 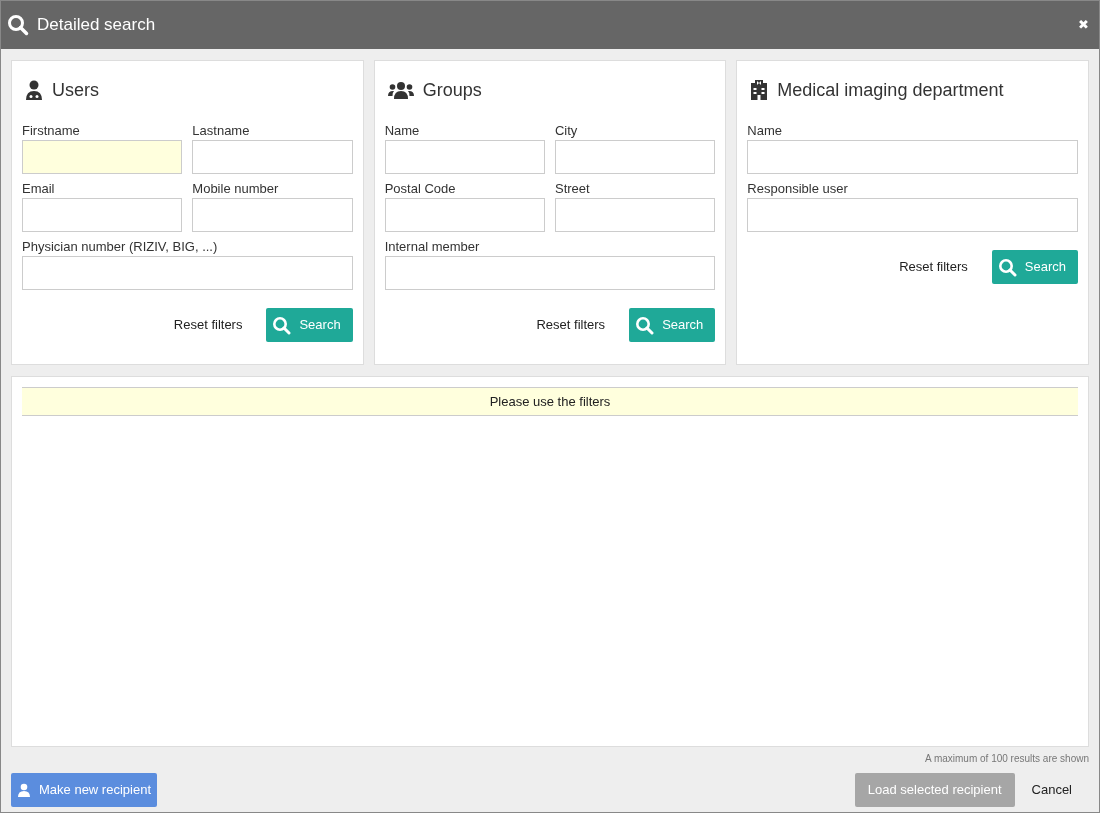 What do you see at coordinates (400, 90) in the screenshot?
I see `group-icon` at bounding box center [400, 90].